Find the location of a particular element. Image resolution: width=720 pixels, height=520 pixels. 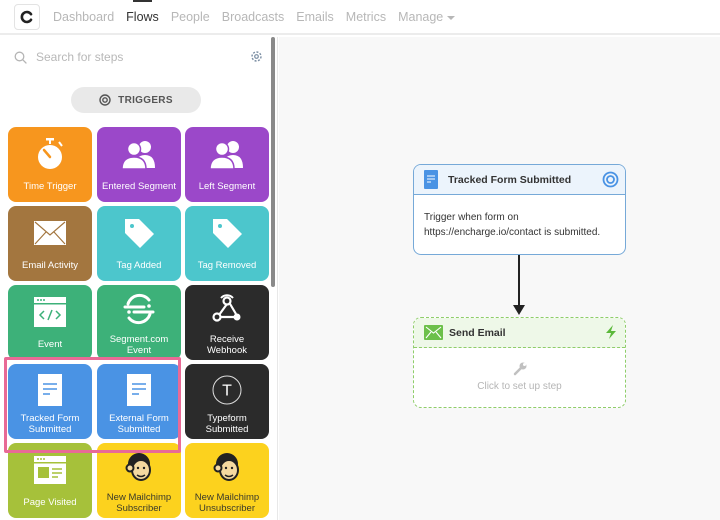

webhook-icon is located at coordinates (226, 308).